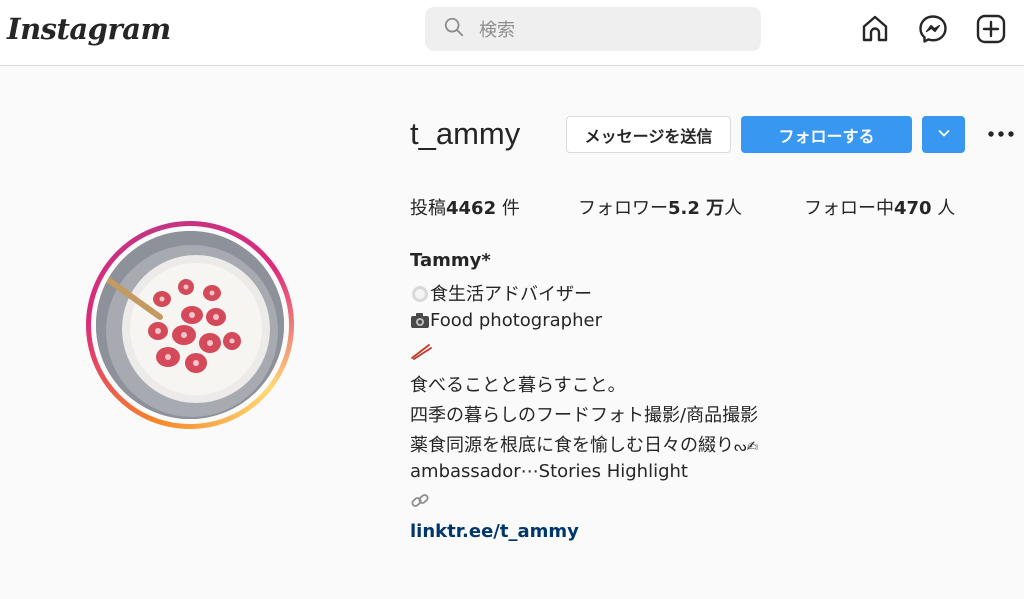 Image resolution: width=1024 pixels, height=599 pixels. Describe the element at coordinates (913, 208) in the screenshot. I see `following-number: 470` at that location.